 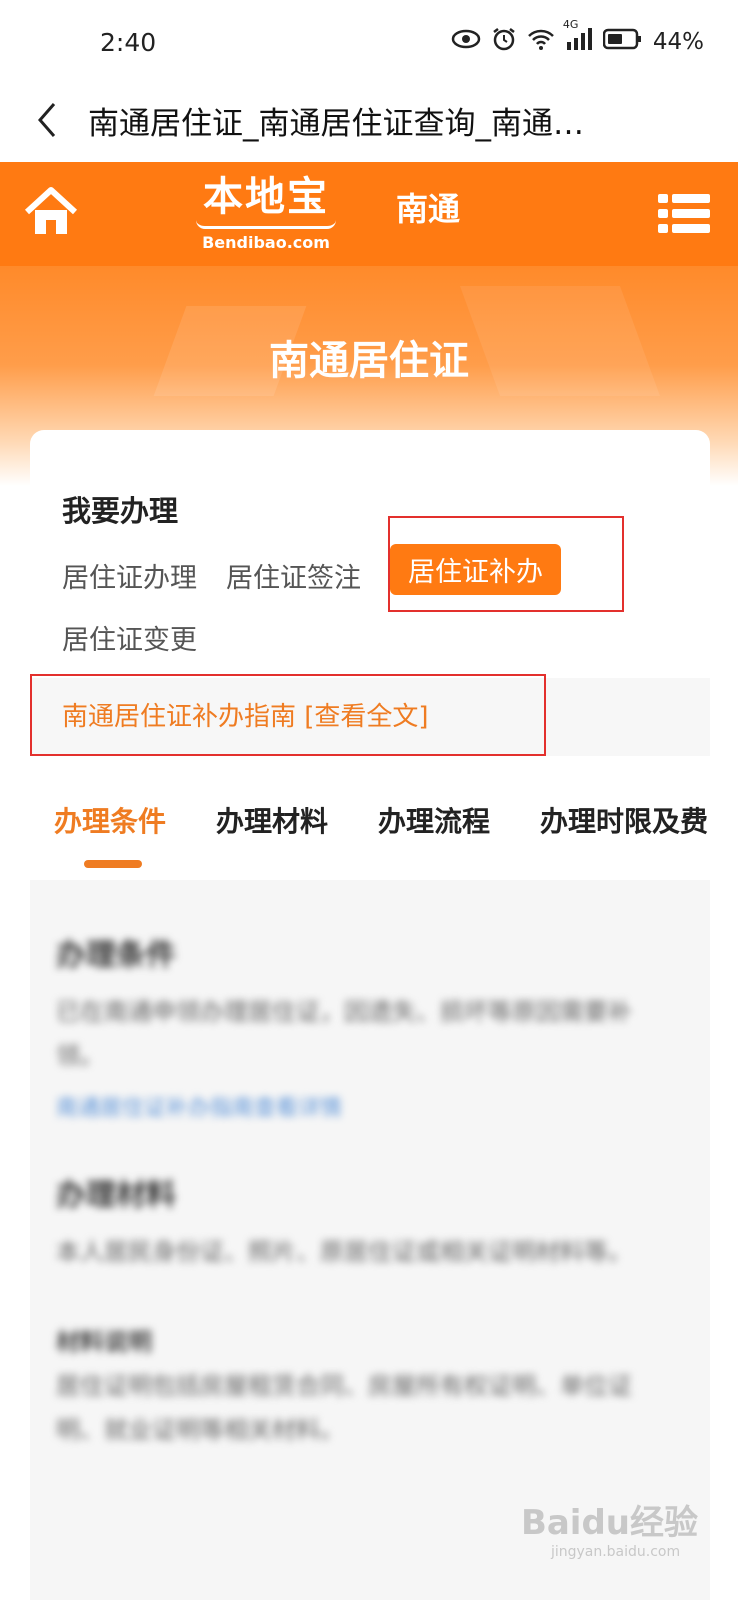 I want to click on banner-title: 南通居住证, so click(x=369, y=361).